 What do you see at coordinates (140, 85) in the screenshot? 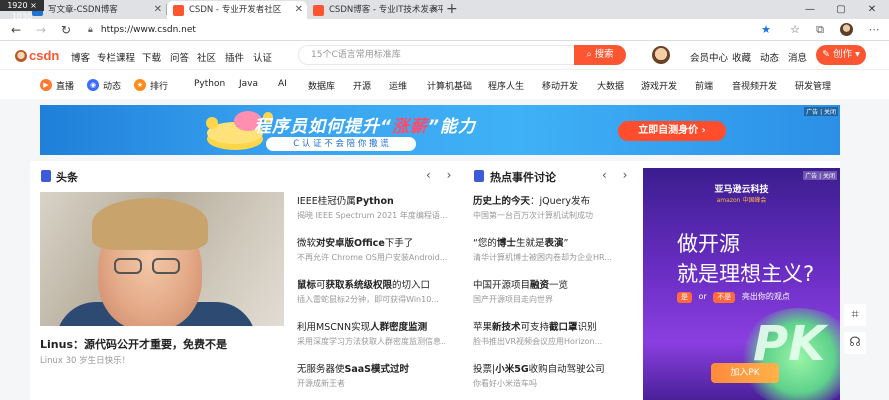
I see `rank-icon: ★` at bounding box center [140, 85].